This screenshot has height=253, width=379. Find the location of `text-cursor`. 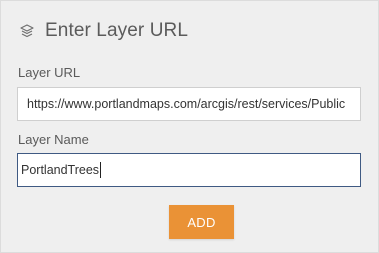

text-cursor is located at coordinates (101, 170).